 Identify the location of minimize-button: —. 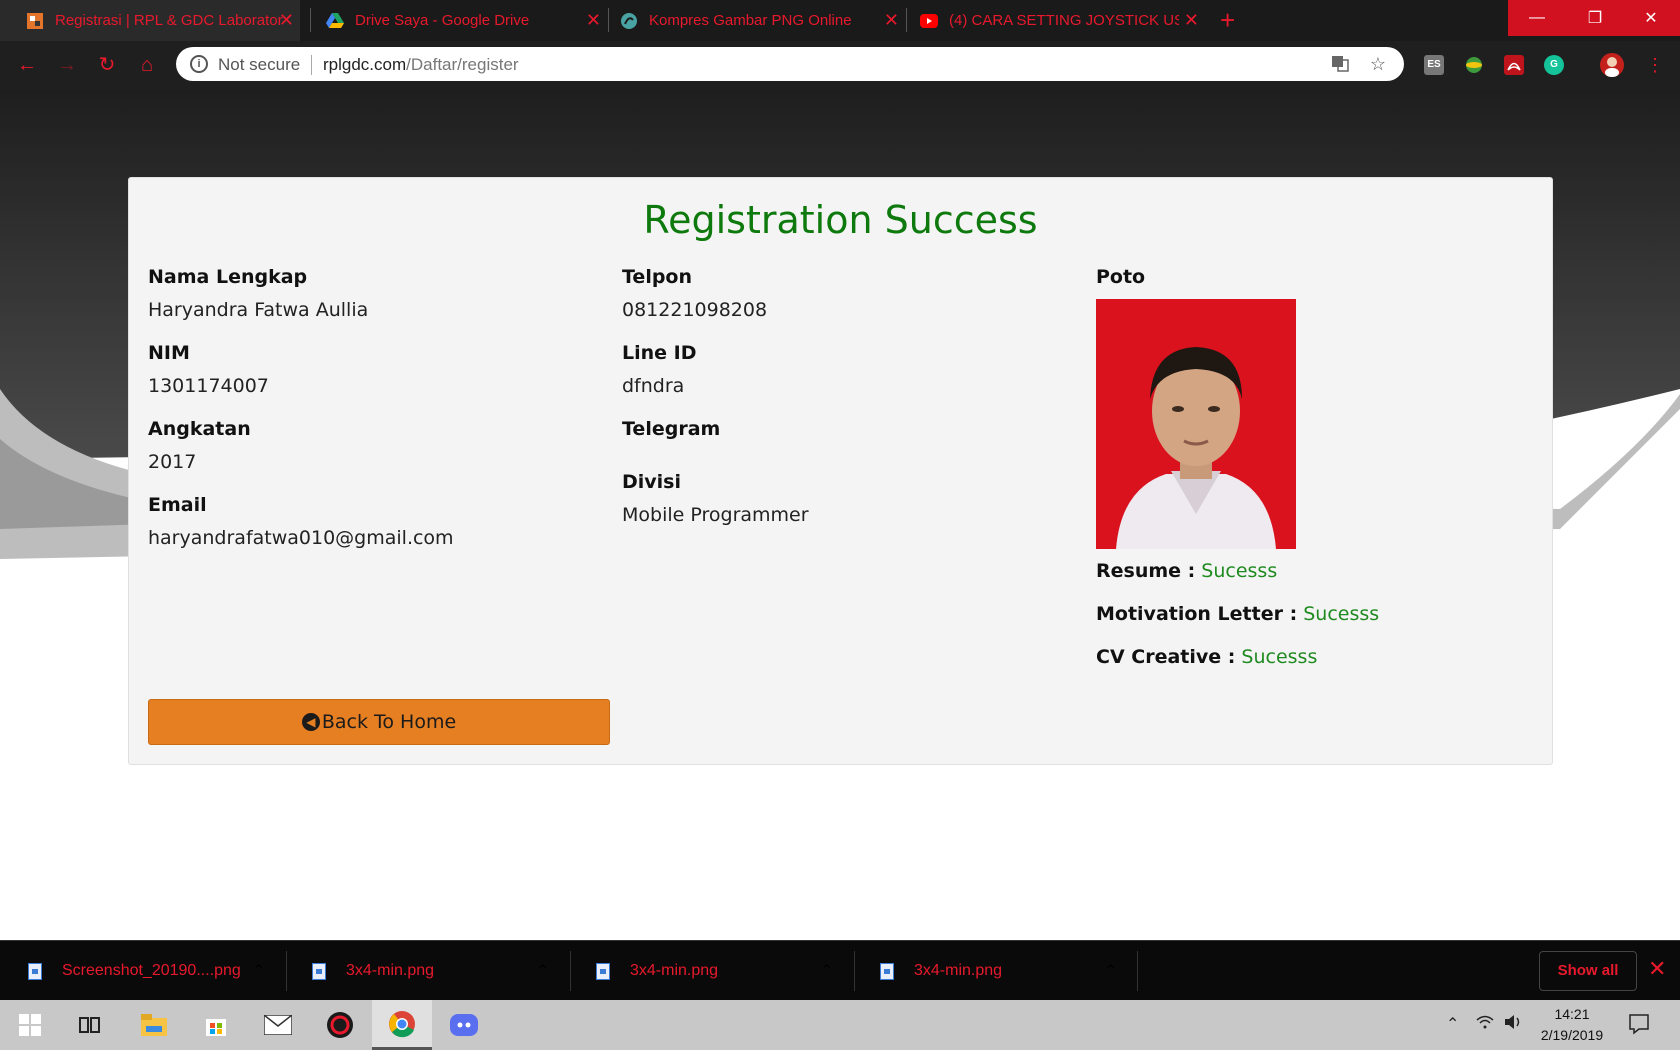
(1537, 18).